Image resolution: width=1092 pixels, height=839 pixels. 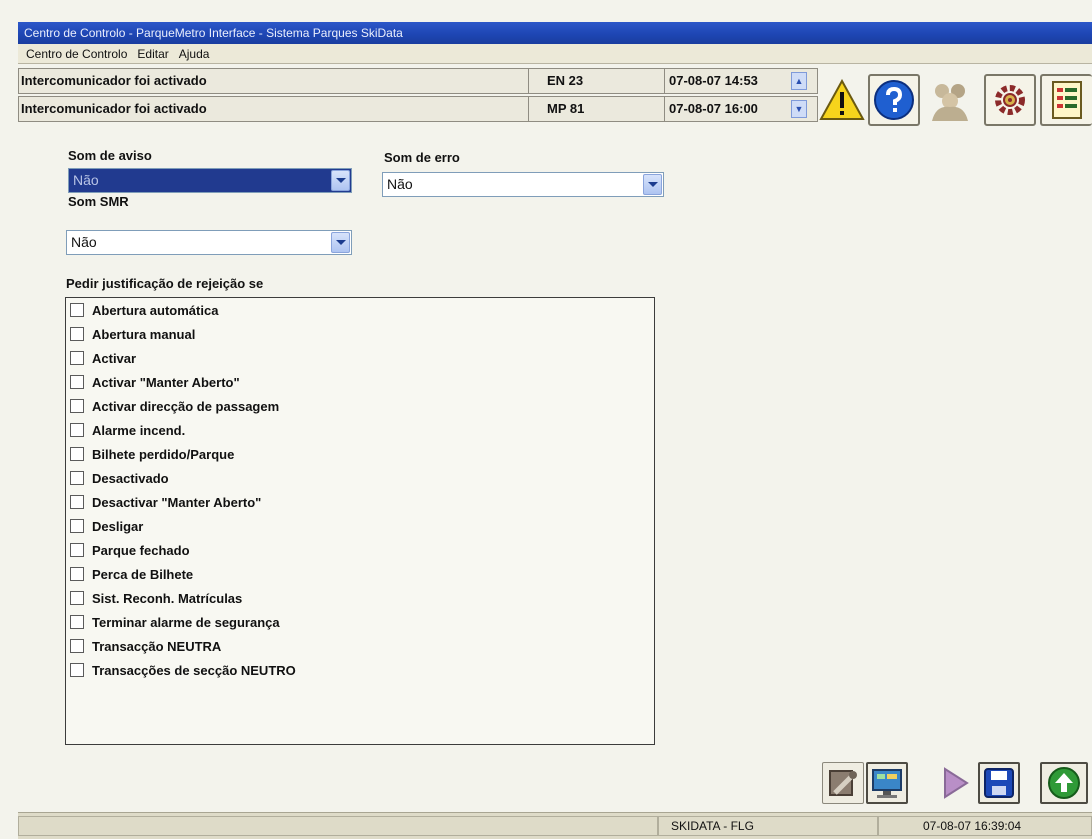 What do you see at coordinates (86, 180) in the screenshot?
I see `som-aviso-value: Não` at bounding box center [86, 180].